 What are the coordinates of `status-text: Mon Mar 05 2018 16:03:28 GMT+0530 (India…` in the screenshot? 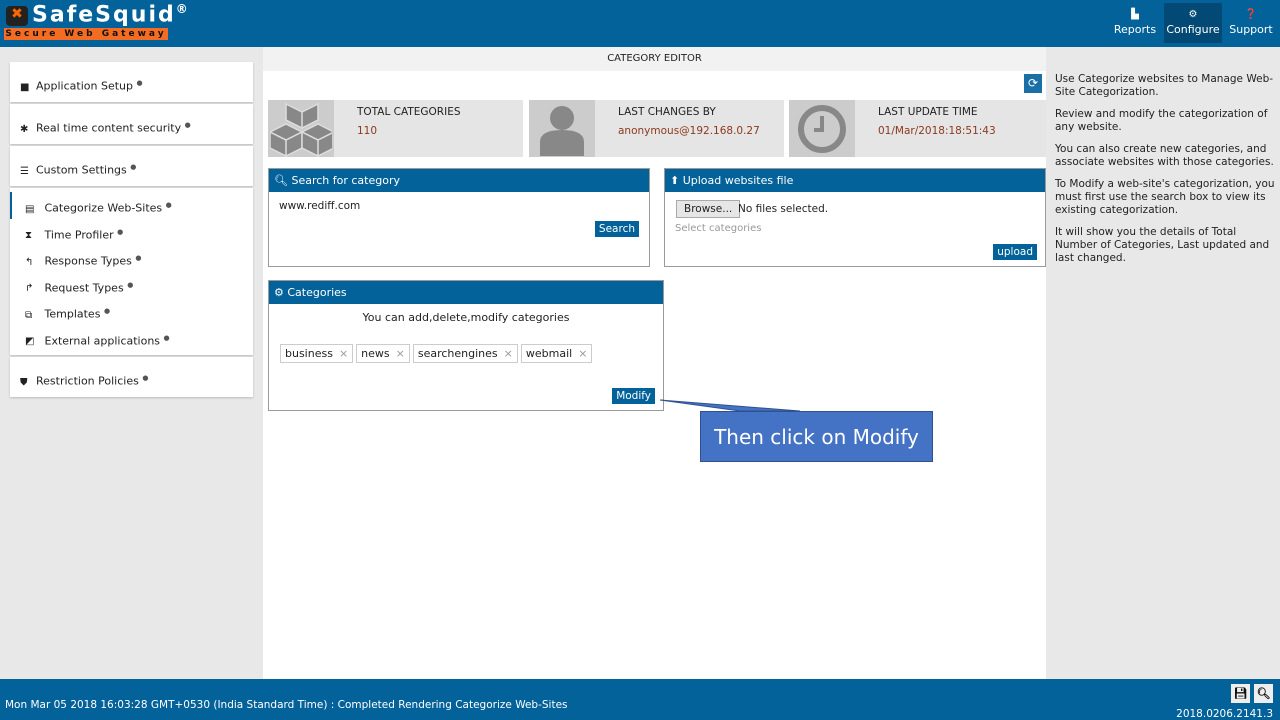 It's located at (286, 705).